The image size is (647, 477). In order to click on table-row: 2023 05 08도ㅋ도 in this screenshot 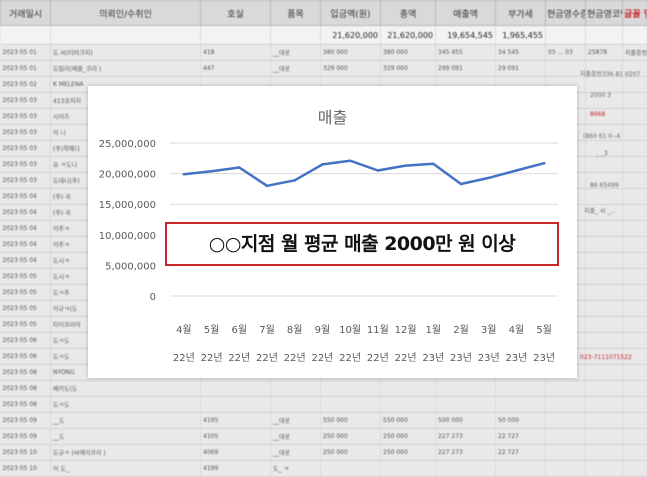, I will do `click(324, 405)`.